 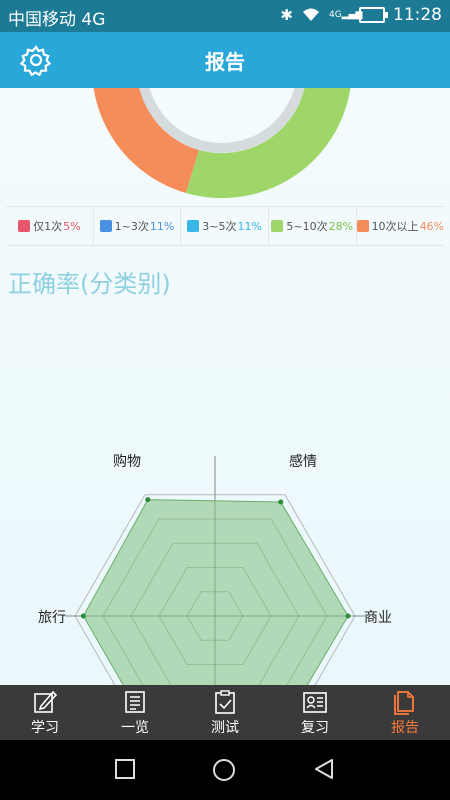 I want to click on tab-review: 复习, so click(x=315, y=712).